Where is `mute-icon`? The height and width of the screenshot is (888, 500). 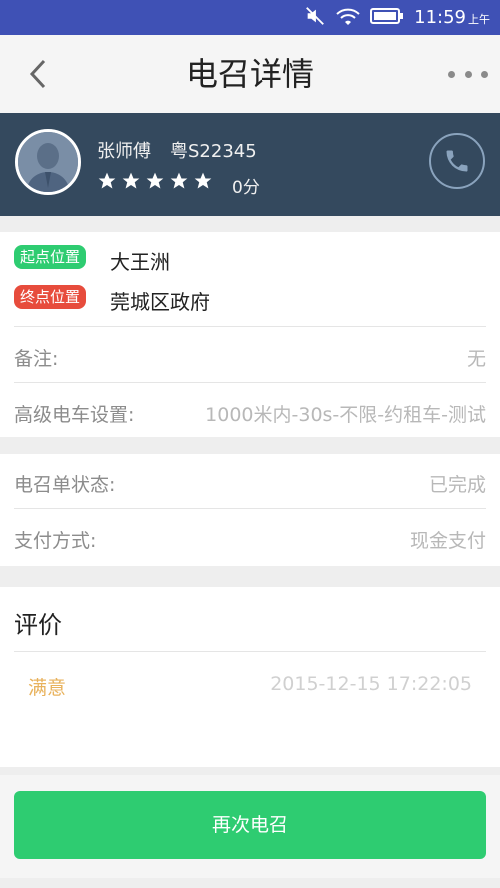
mute-icon is located at coordinates (315, 18).